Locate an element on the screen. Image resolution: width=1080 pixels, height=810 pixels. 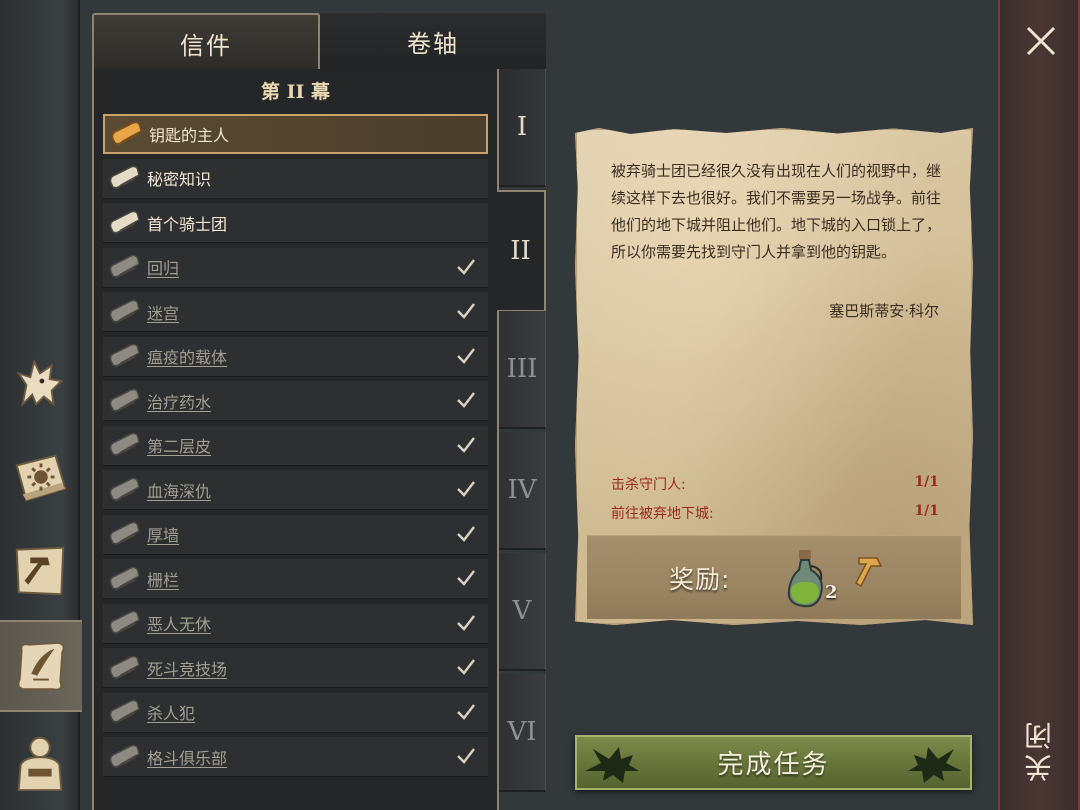
quest-row: 秘密知识 is located at coordinates (295, 178).